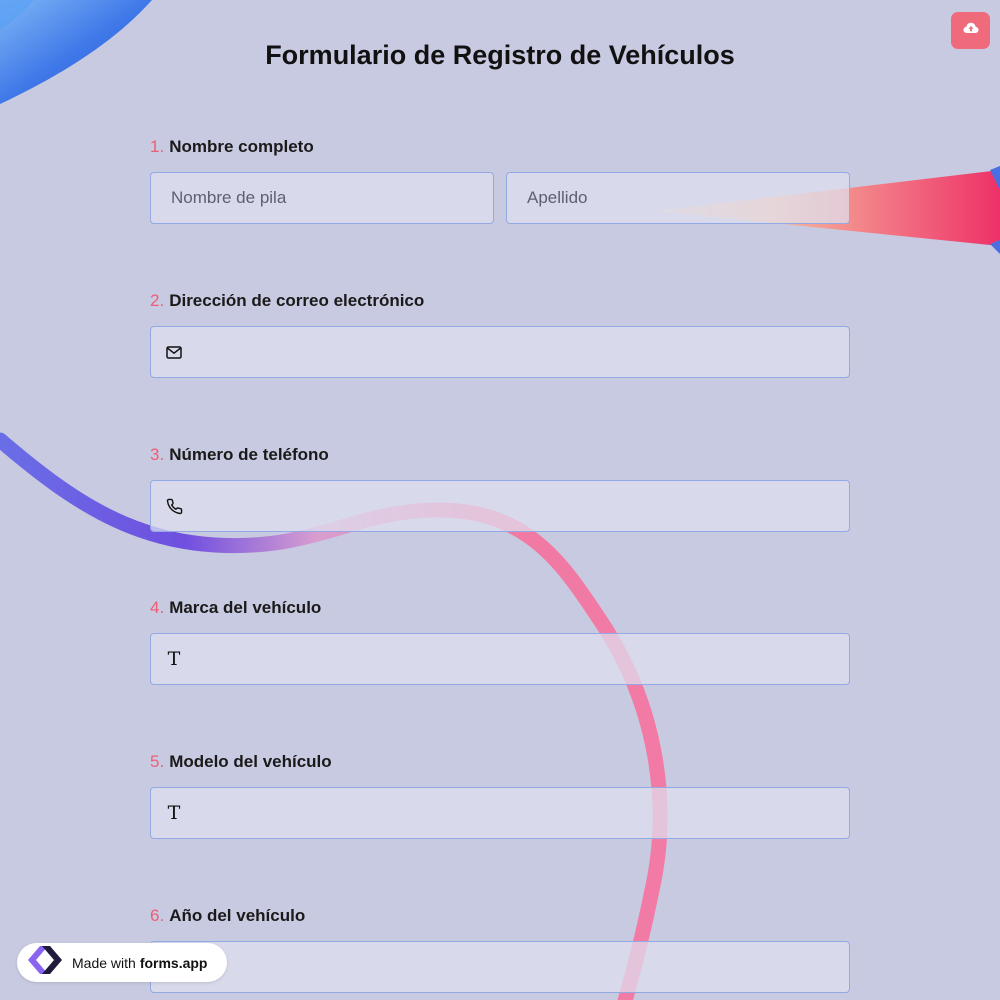 The image size is (1000, 1000). What do you see at coordinates (297, 300) in the screenshot?
I see `question-text: Dirección de correo electrónico` at bounding box center [297, 300].